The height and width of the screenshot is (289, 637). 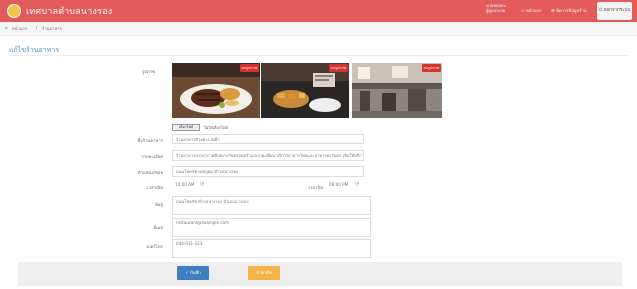 What do you see at coordinates (159, 205) in the screenshot?
I see `location-label: ที่อยู่` at bounding box center [159, 205].